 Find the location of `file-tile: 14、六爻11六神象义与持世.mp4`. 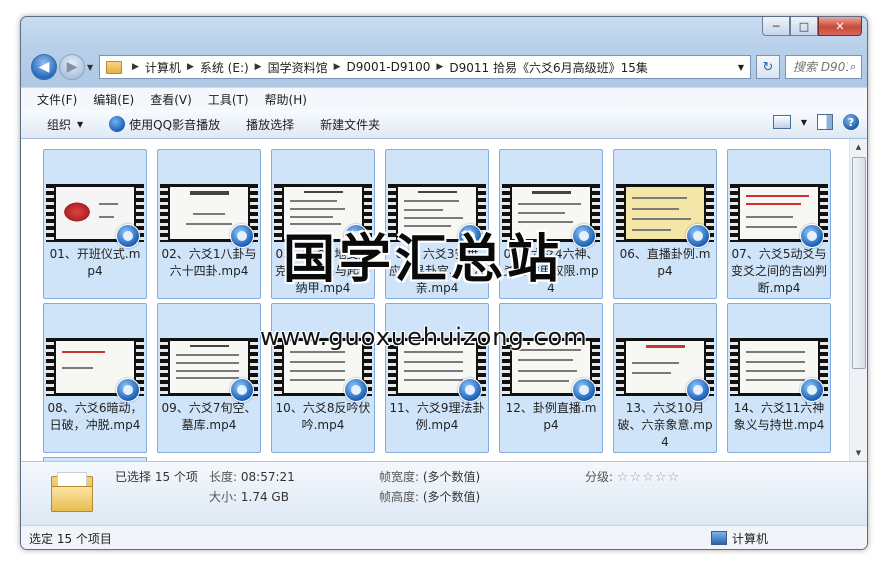

file-tile: 14、六爻11六神象义与持世.mp4 is located at coordinates (779, 378).